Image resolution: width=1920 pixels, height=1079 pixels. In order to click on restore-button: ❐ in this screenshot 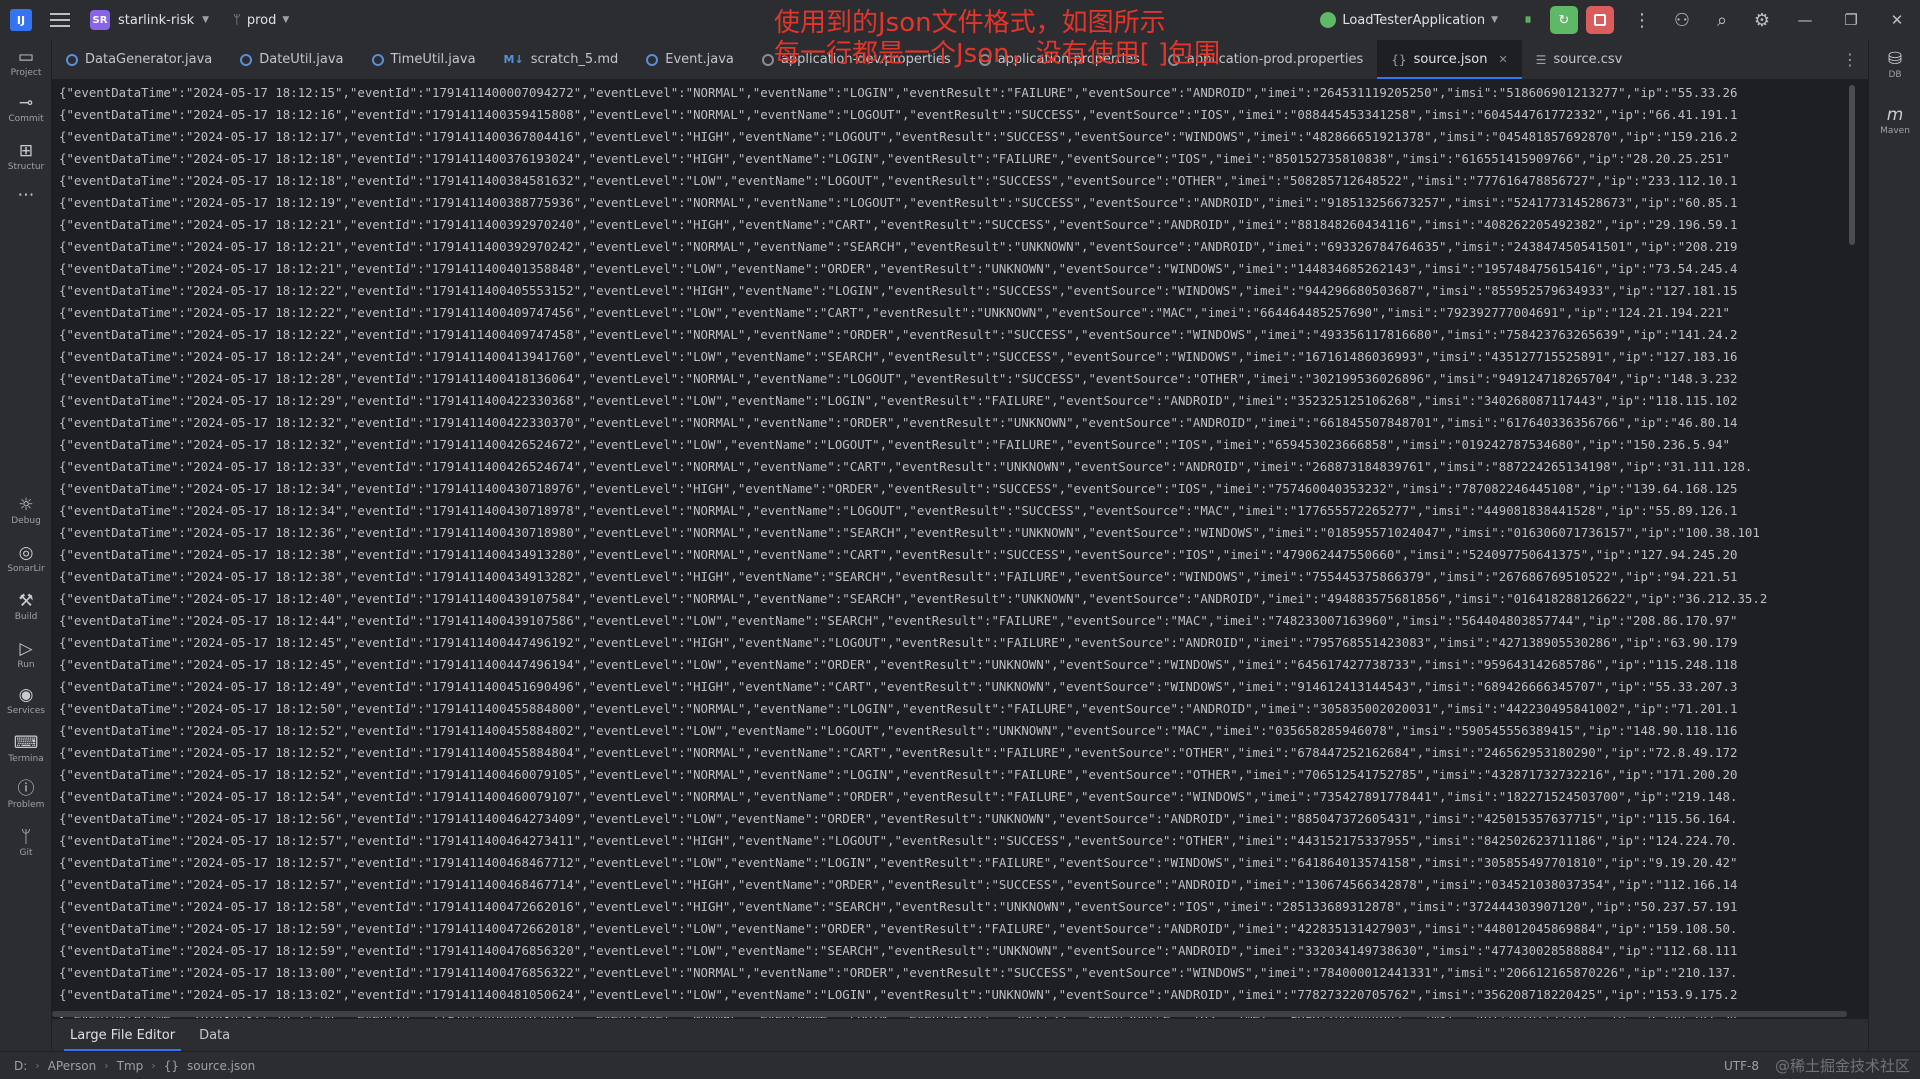, I will do `click(1851, 20)`.